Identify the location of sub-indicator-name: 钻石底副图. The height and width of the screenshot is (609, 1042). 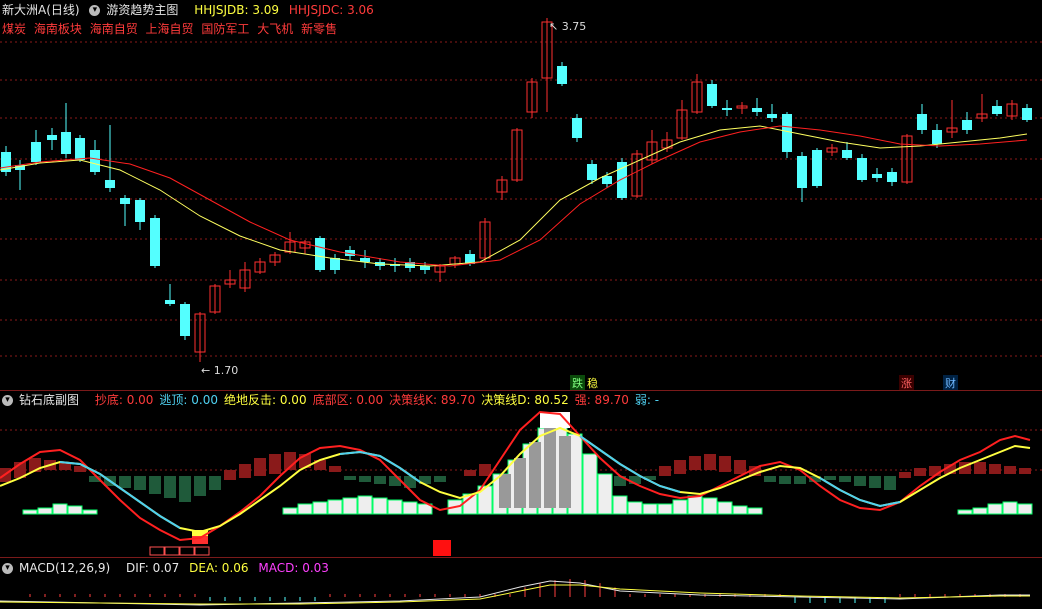
(49, 400).